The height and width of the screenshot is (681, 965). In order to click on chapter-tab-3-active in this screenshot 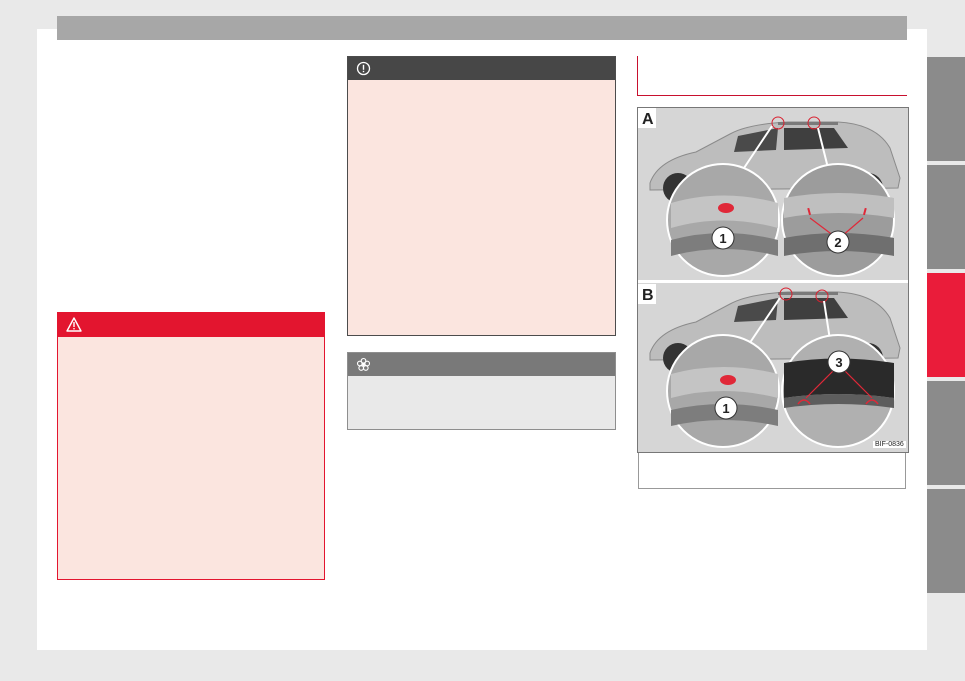, I will do `click(946, 325)`.